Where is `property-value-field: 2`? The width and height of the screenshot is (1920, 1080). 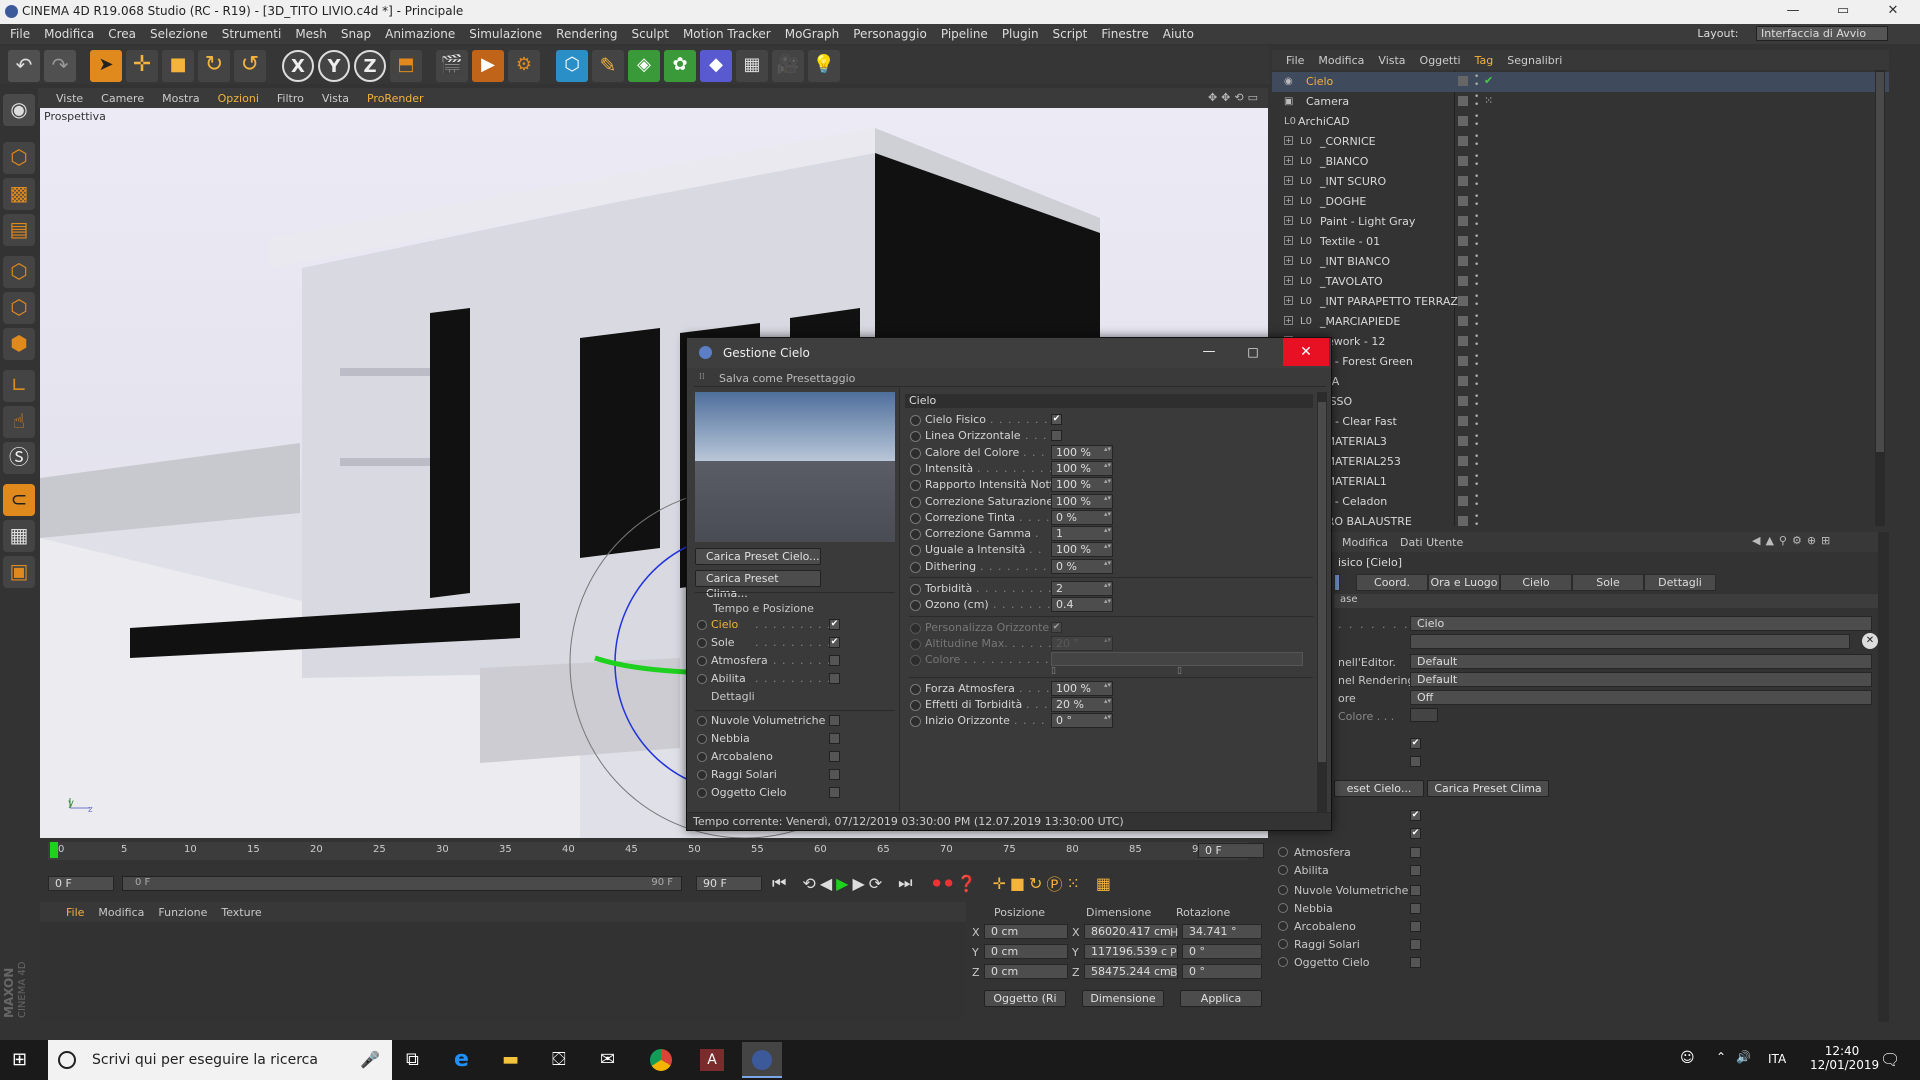
property-value-field: 2 is located at coordinates (1082, 588).